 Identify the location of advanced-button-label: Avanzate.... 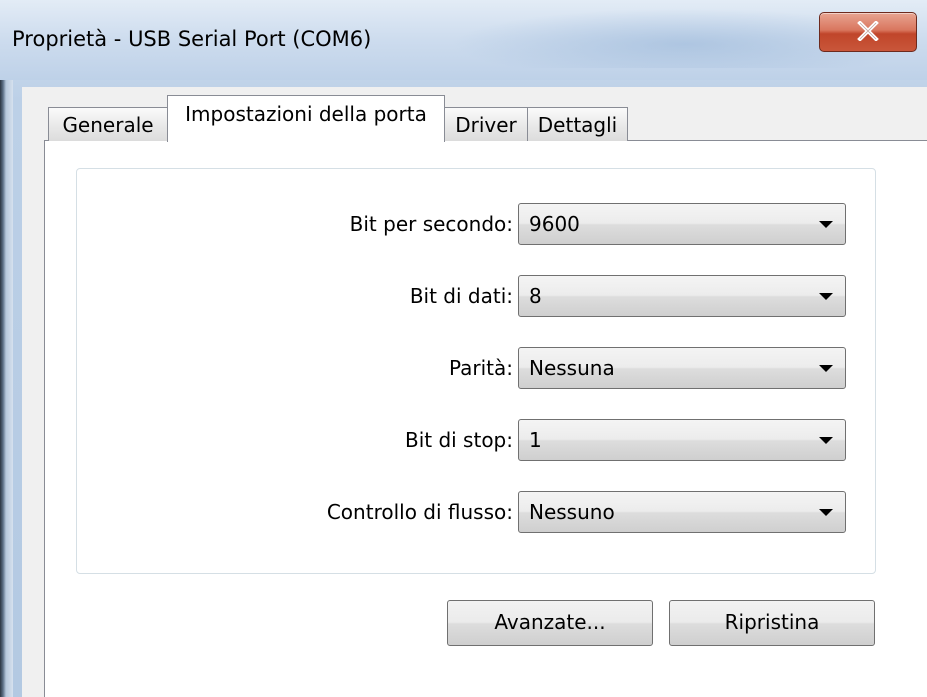
(550, 622).